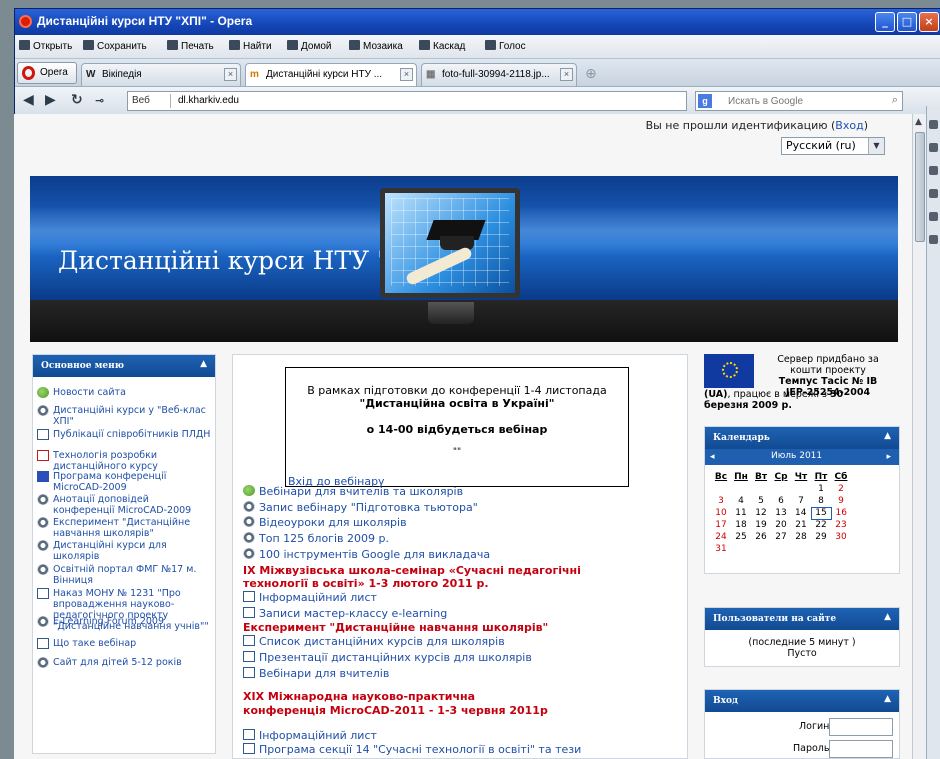  Describe the element at coordinates (888, 457) in the screenshot. I see `next-month-button: ▸` at that location.